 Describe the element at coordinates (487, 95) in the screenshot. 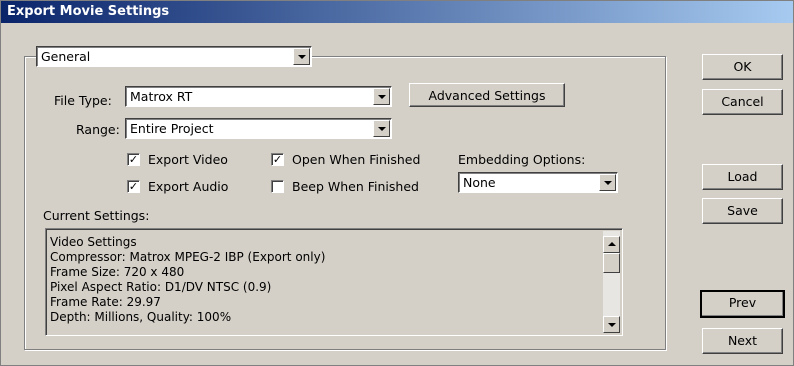

I see `advanced-settings-button: Advanced Settings` at that location.